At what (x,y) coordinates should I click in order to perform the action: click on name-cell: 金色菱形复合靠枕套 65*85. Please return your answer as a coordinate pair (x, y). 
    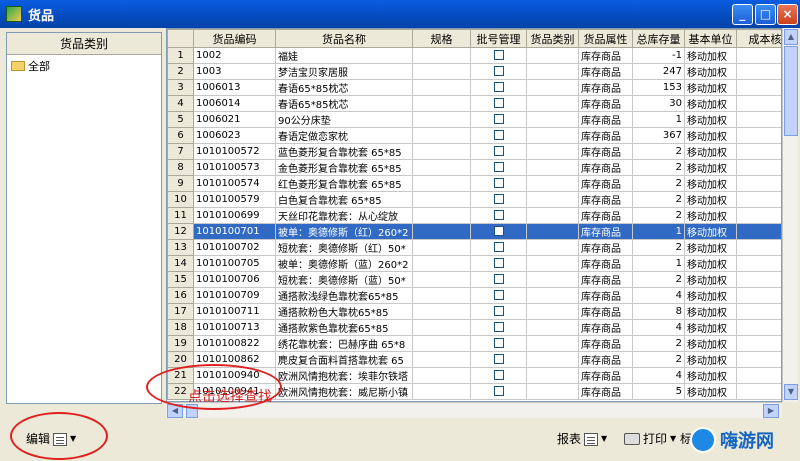
    Looking at the image, I should click on (344, 167).